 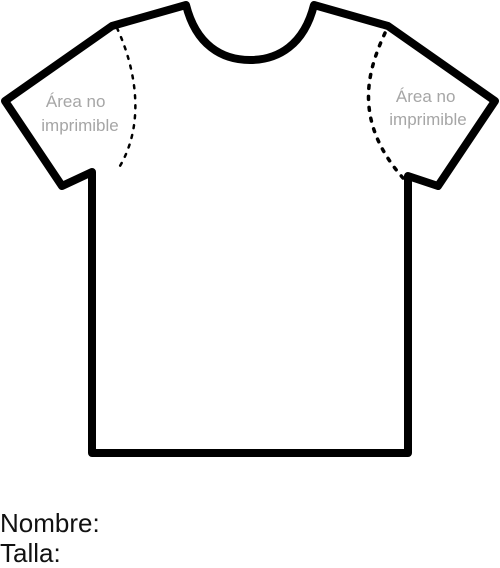 What do you see at coordinates (76, 101) in the screenshot?
I see `left-label-line-1: Área no` at bounding box center [76, 101].